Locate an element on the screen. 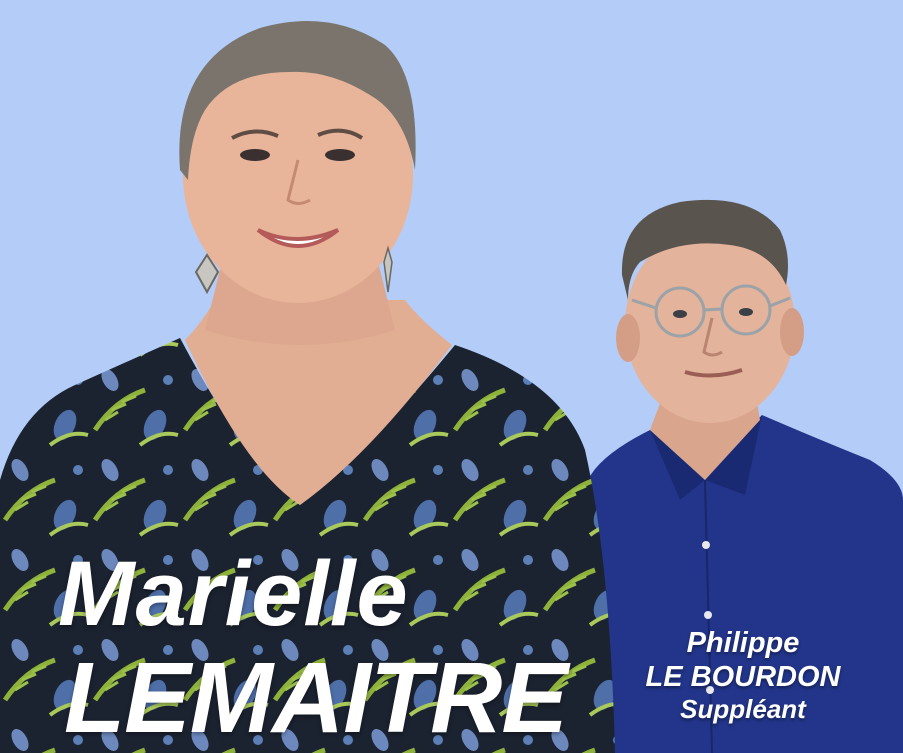 Image resolution: width=903 pixels, height=753 pixels. substitute-role: Suppléant is located at coordinates (743, 709).